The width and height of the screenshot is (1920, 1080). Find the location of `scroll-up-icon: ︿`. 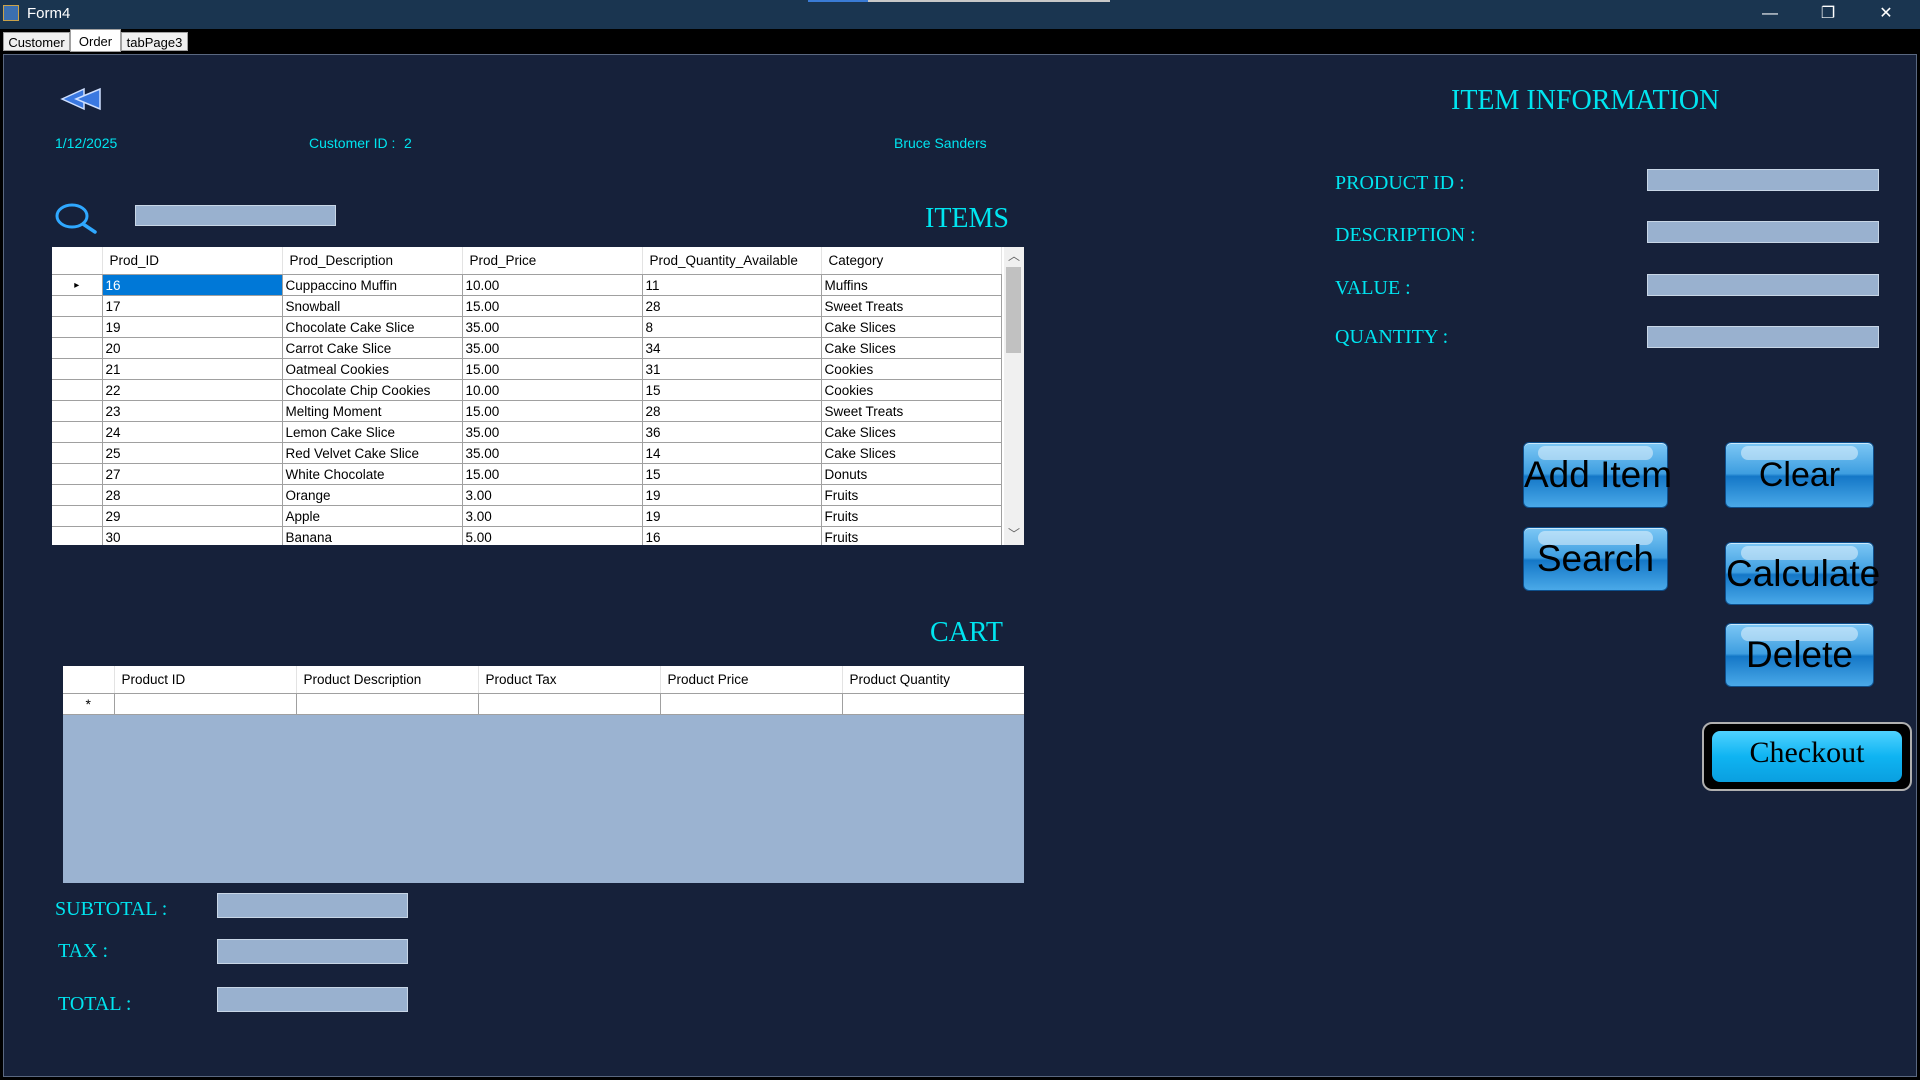

scroll-up-icon: ︿ is located at coordinates (1014, 256).